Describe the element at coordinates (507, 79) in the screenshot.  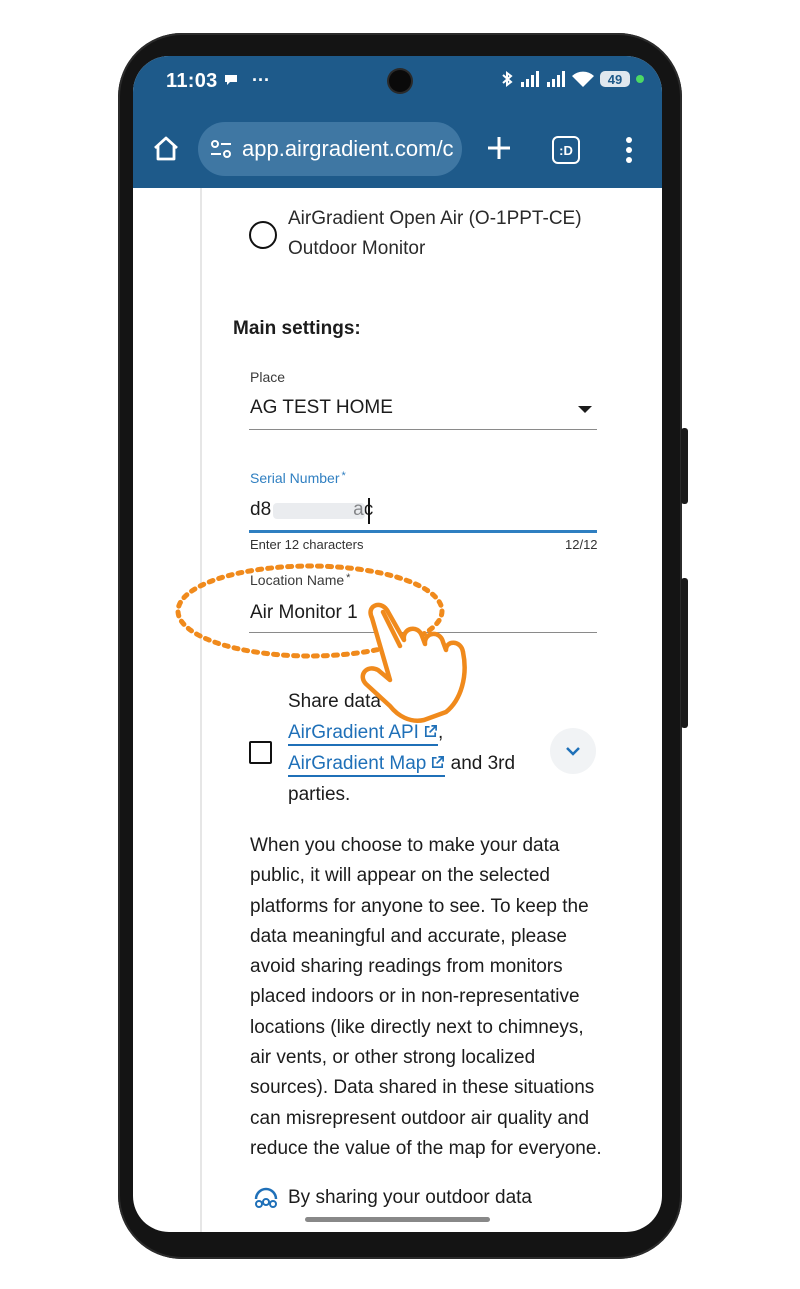
I see `bluetooth-icon` at that location.